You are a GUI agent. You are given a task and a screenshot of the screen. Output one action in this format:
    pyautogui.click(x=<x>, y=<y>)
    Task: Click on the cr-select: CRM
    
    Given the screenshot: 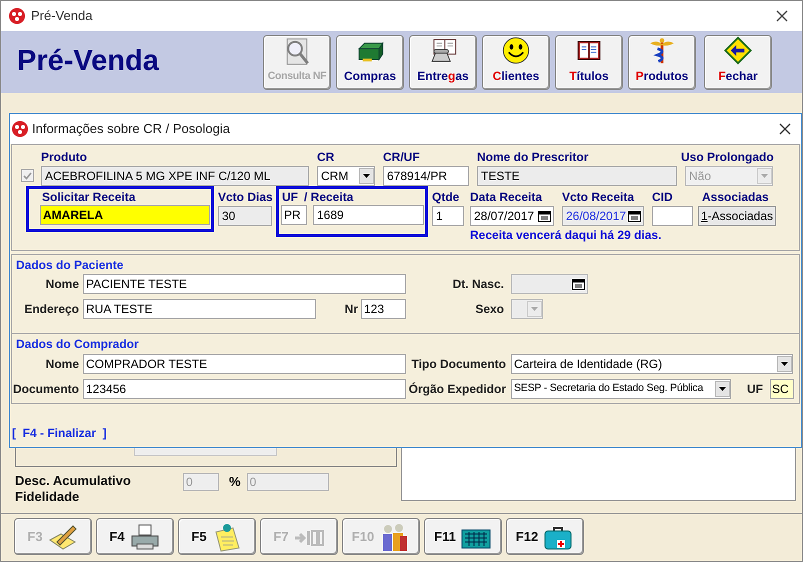 What is the action you would take?
    pyautogui.click(x=346, y=176)
    